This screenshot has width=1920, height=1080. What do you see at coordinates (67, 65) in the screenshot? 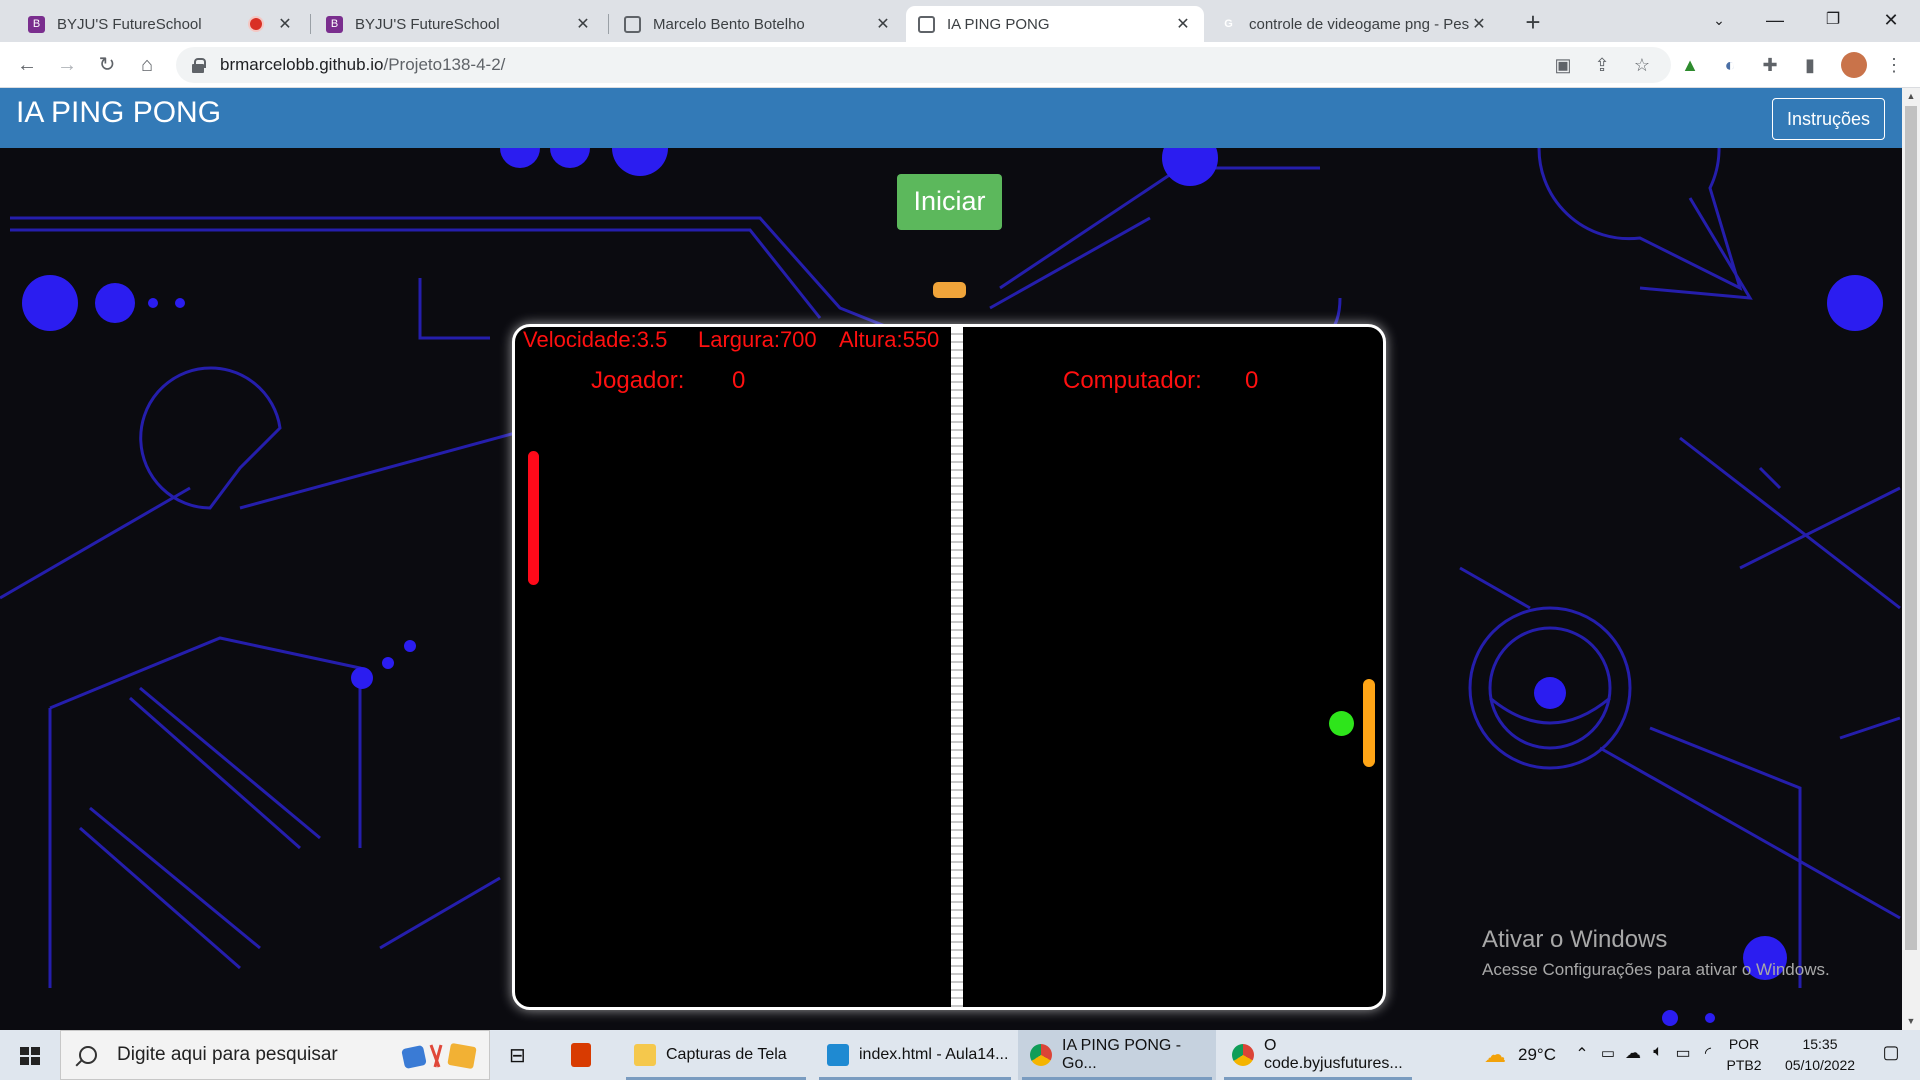
I see `forward-icon: →` at bounding box center [67, 65].